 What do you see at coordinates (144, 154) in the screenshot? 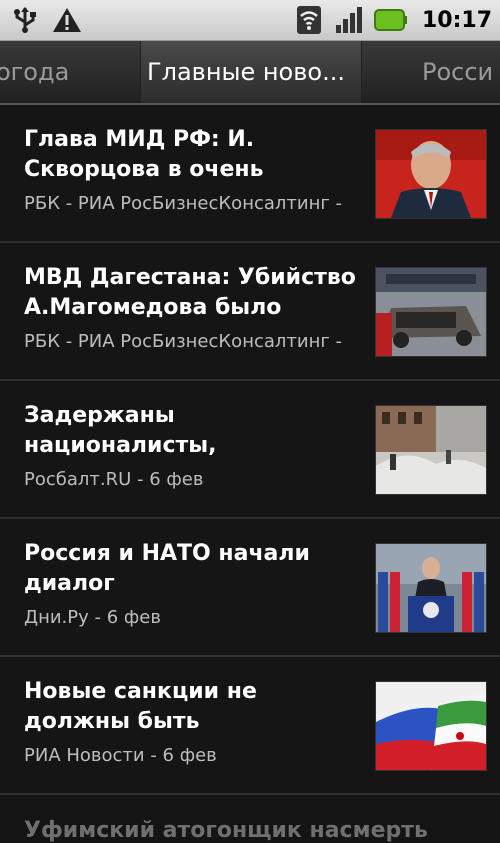
I see `news-title: Глава МИД РФ: И. Скворцова в очень` at bounding box center [144, 154].